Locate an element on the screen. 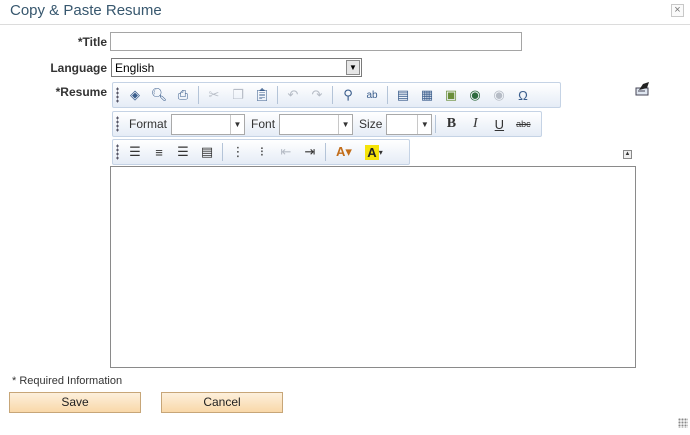  format-label: Format is located at coordinates (148, 124).